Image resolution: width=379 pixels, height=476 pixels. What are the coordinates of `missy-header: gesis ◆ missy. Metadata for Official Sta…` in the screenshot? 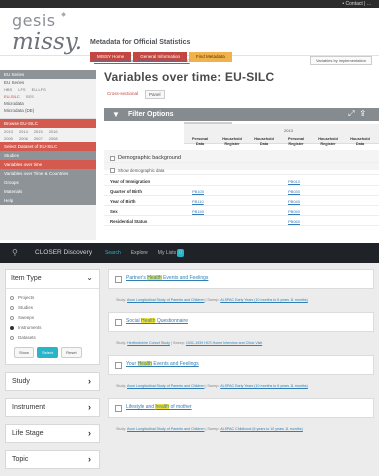 It's located at (189, 35).